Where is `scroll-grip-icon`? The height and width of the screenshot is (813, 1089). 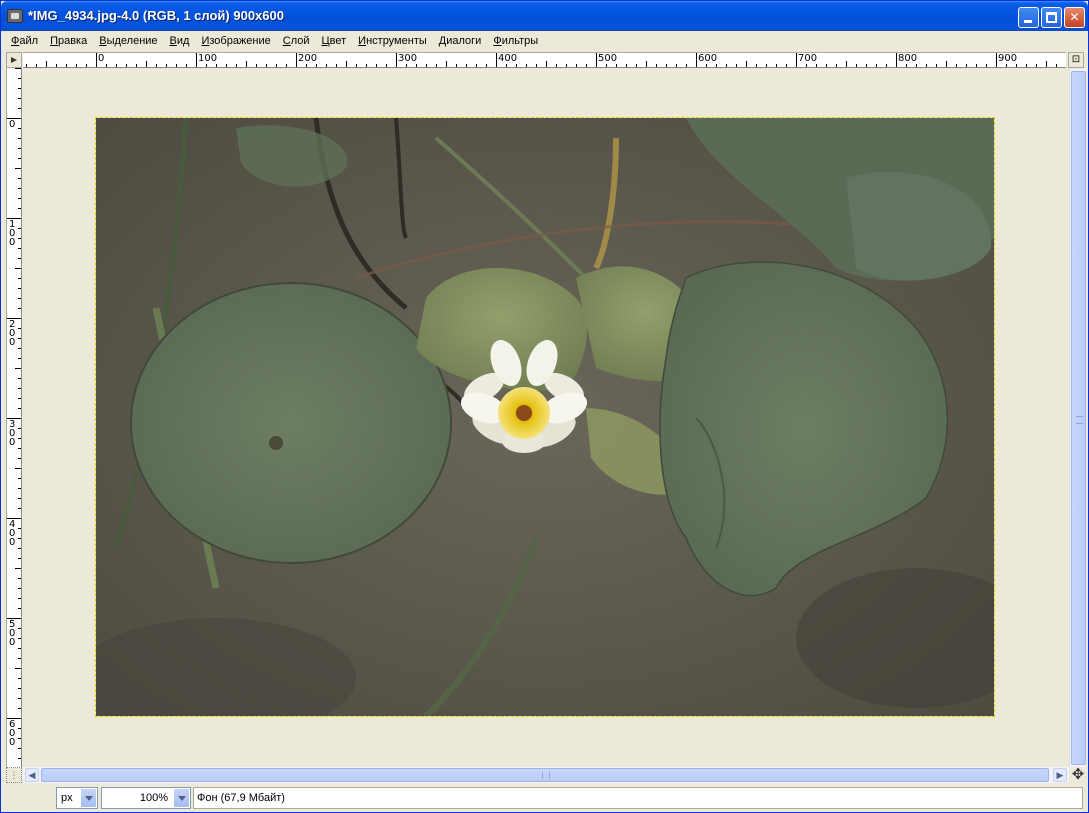
scroll-grip-icon is located at coordinates (546, 775).